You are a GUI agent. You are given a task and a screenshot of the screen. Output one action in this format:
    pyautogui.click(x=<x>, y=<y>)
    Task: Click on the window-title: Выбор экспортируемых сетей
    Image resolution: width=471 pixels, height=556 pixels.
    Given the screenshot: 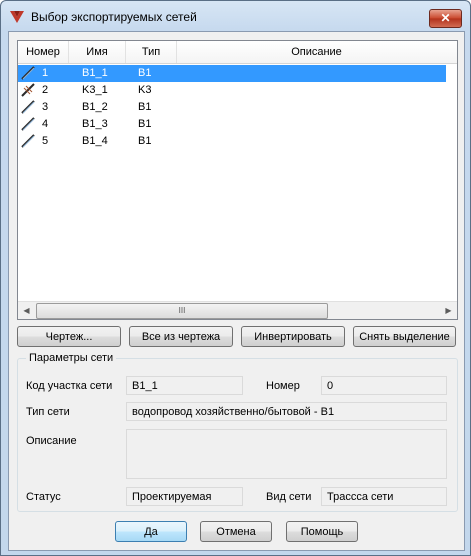 What is the action you would take?
    pyautogui.click(x=114, y=17)
    